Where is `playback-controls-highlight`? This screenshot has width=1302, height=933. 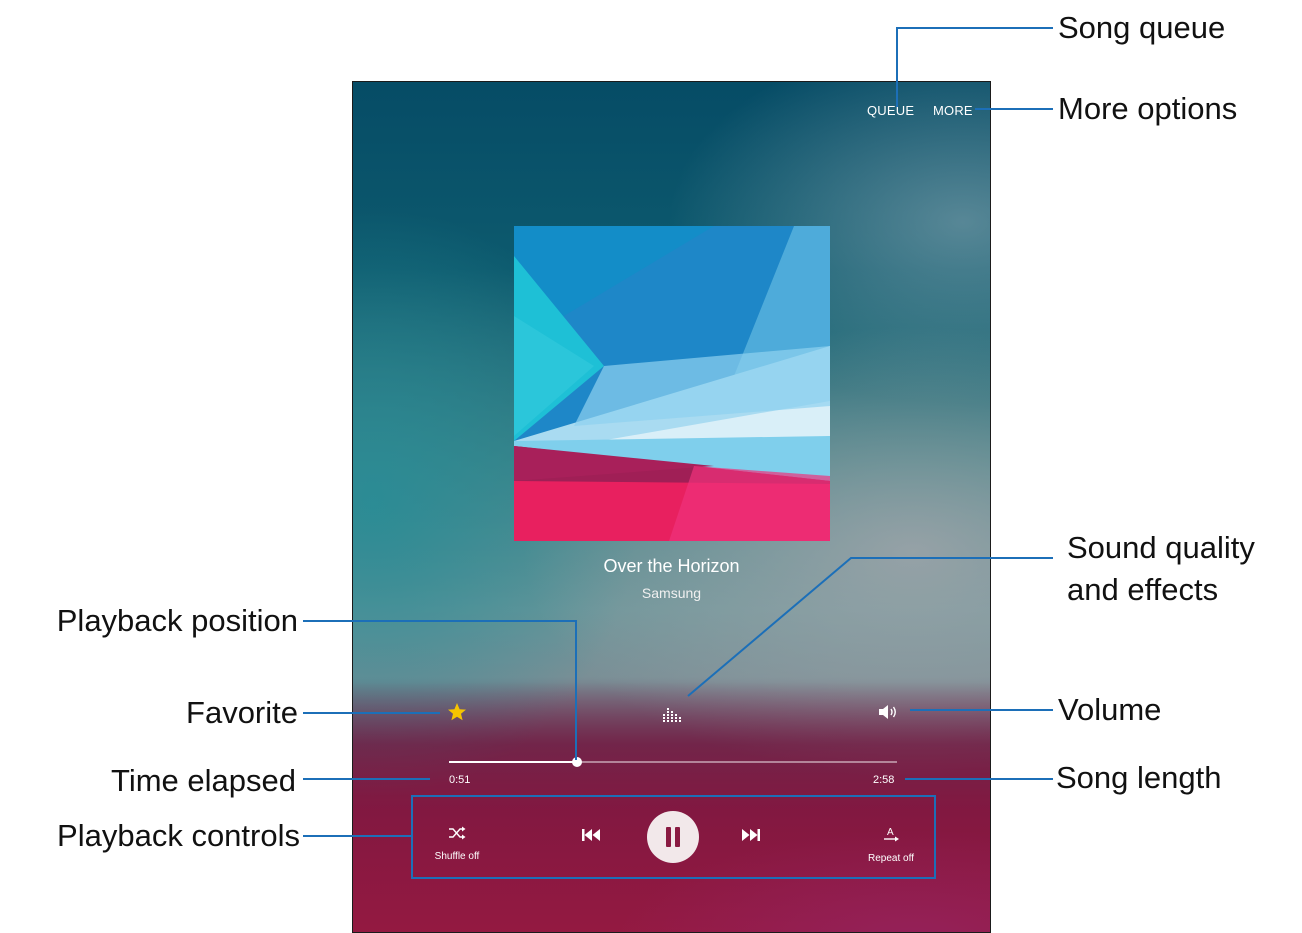
playback-controls-highlight is located at coordinates (673, 837).